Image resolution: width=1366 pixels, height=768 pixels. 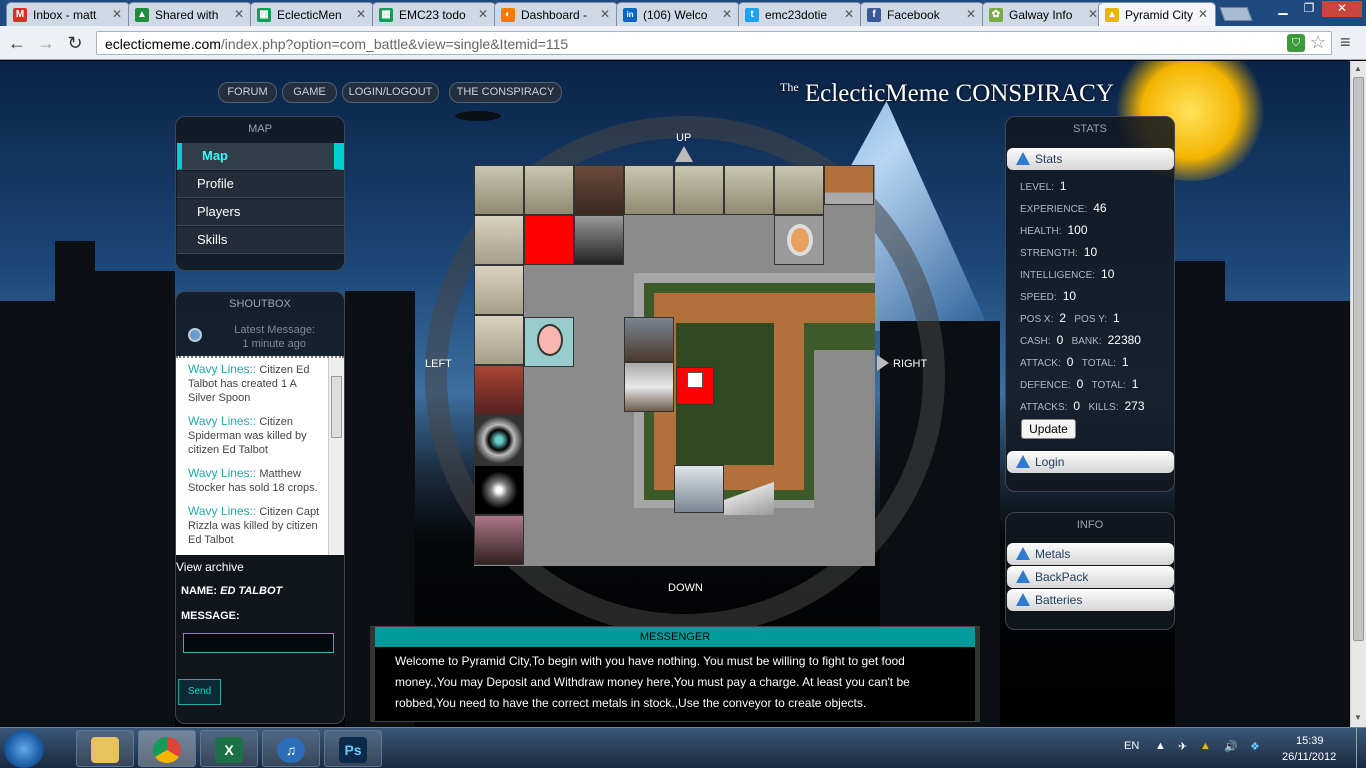 What do you see at coordinates (336, 456) in the screenshot?
I see `shoutbox-scrollbar` at bounding box center [336, 456].